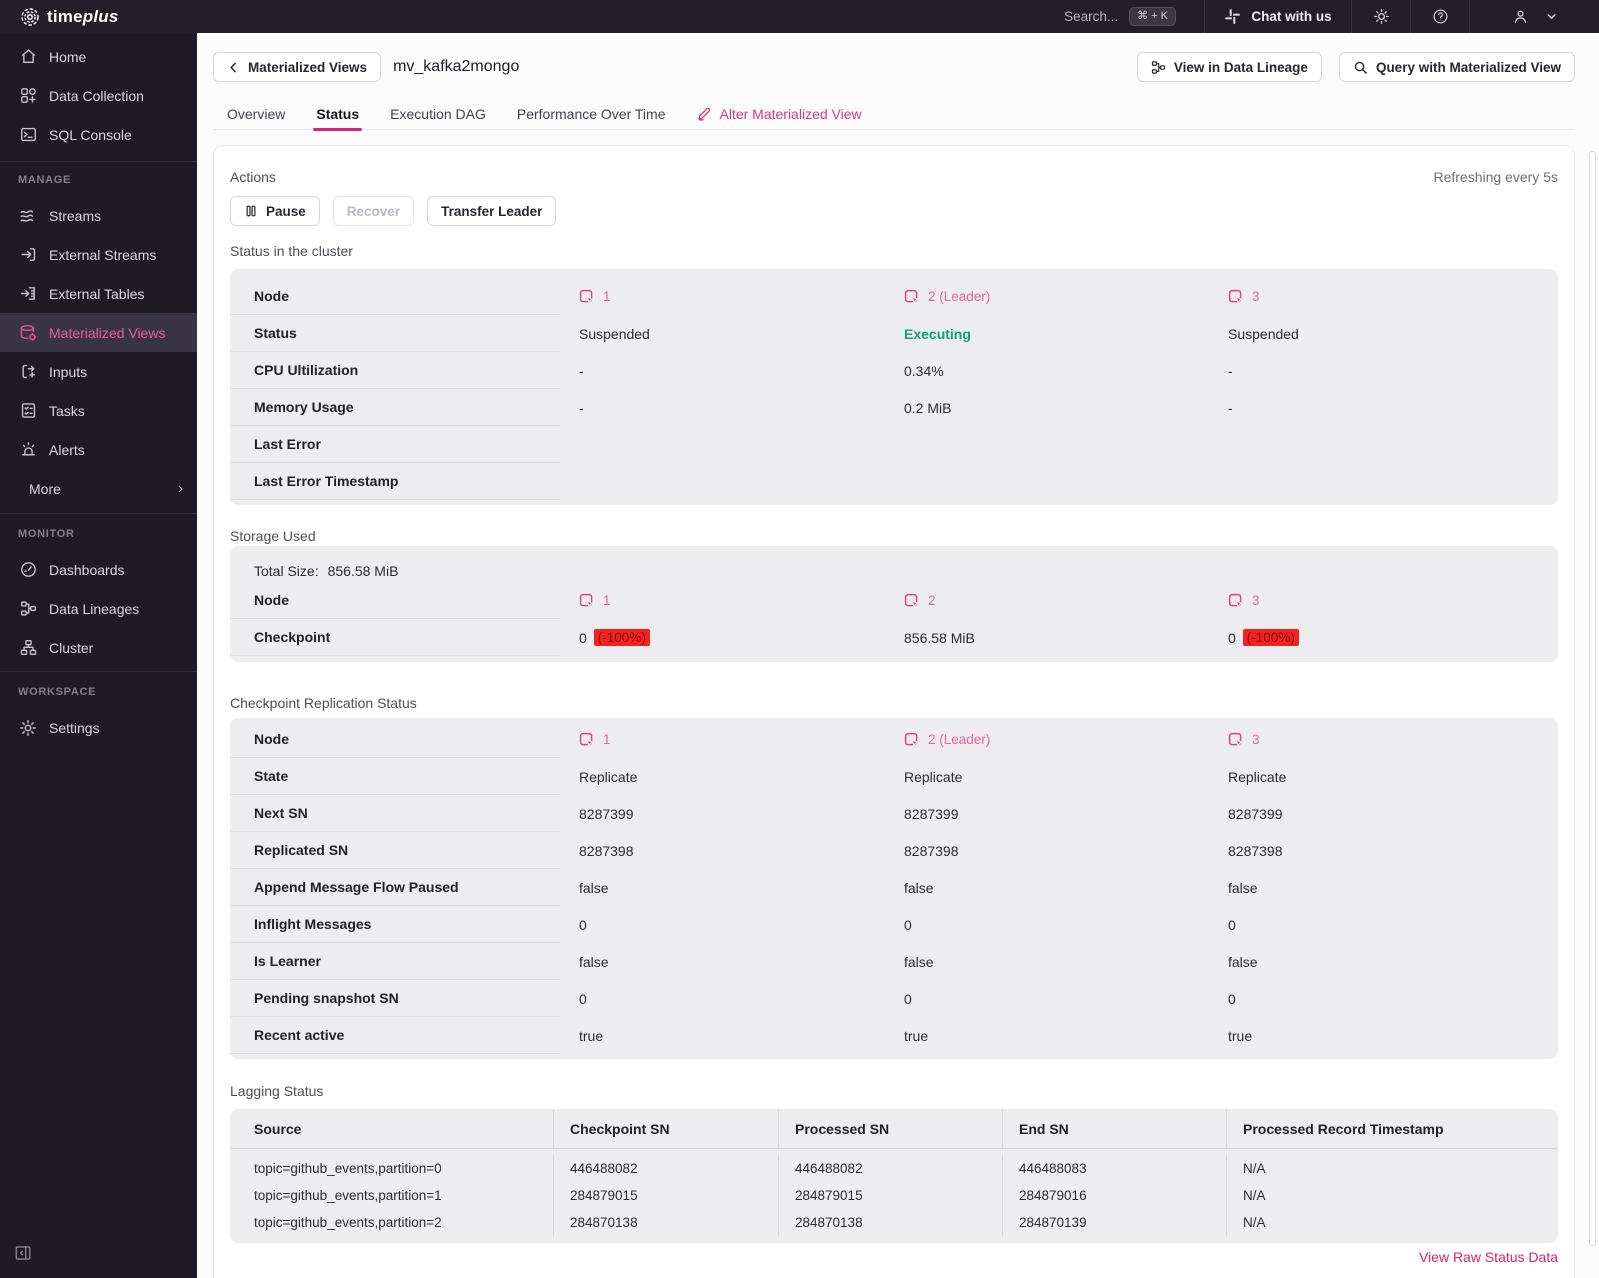  Describe the element at coordinates (1592, 698) in the screenshot. I see `vertical-scrollbar` at that location.